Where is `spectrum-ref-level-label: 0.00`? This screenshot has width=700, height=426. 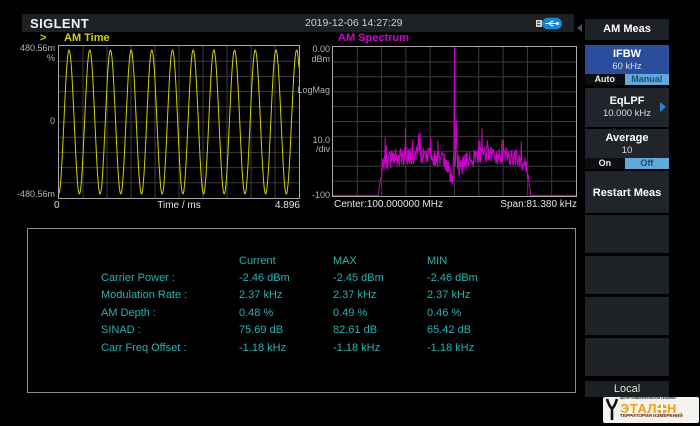 spectrum-ref-level-label: 0.00 is located at coordinates (321, 49).